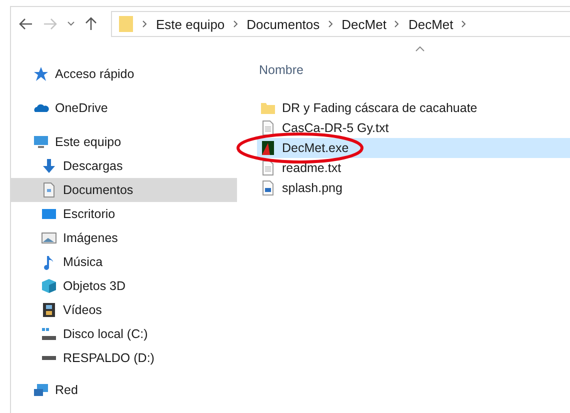  I want to click on file-row: DR y Fading cáscara de cacahuate, so click(413, 108).